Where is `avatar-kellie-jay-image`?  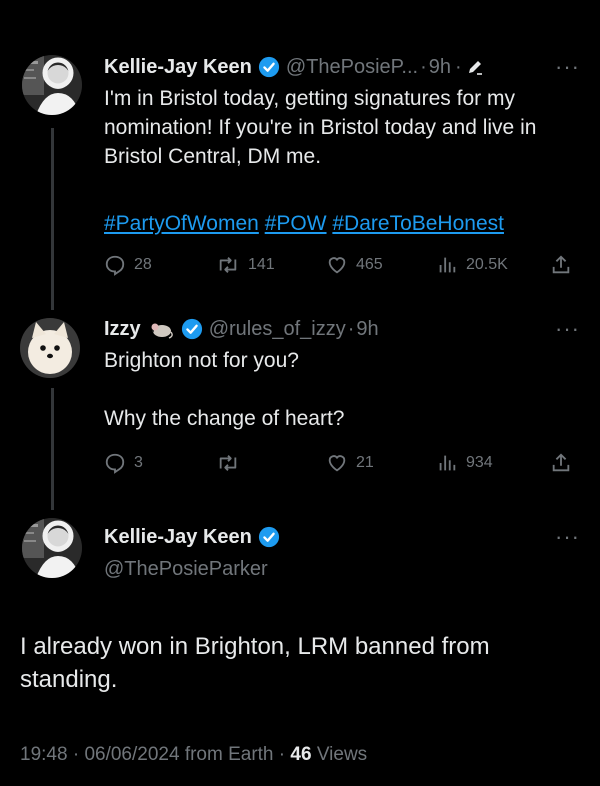 avatar-kellie-jay-image is located at coordinates (52, 85).